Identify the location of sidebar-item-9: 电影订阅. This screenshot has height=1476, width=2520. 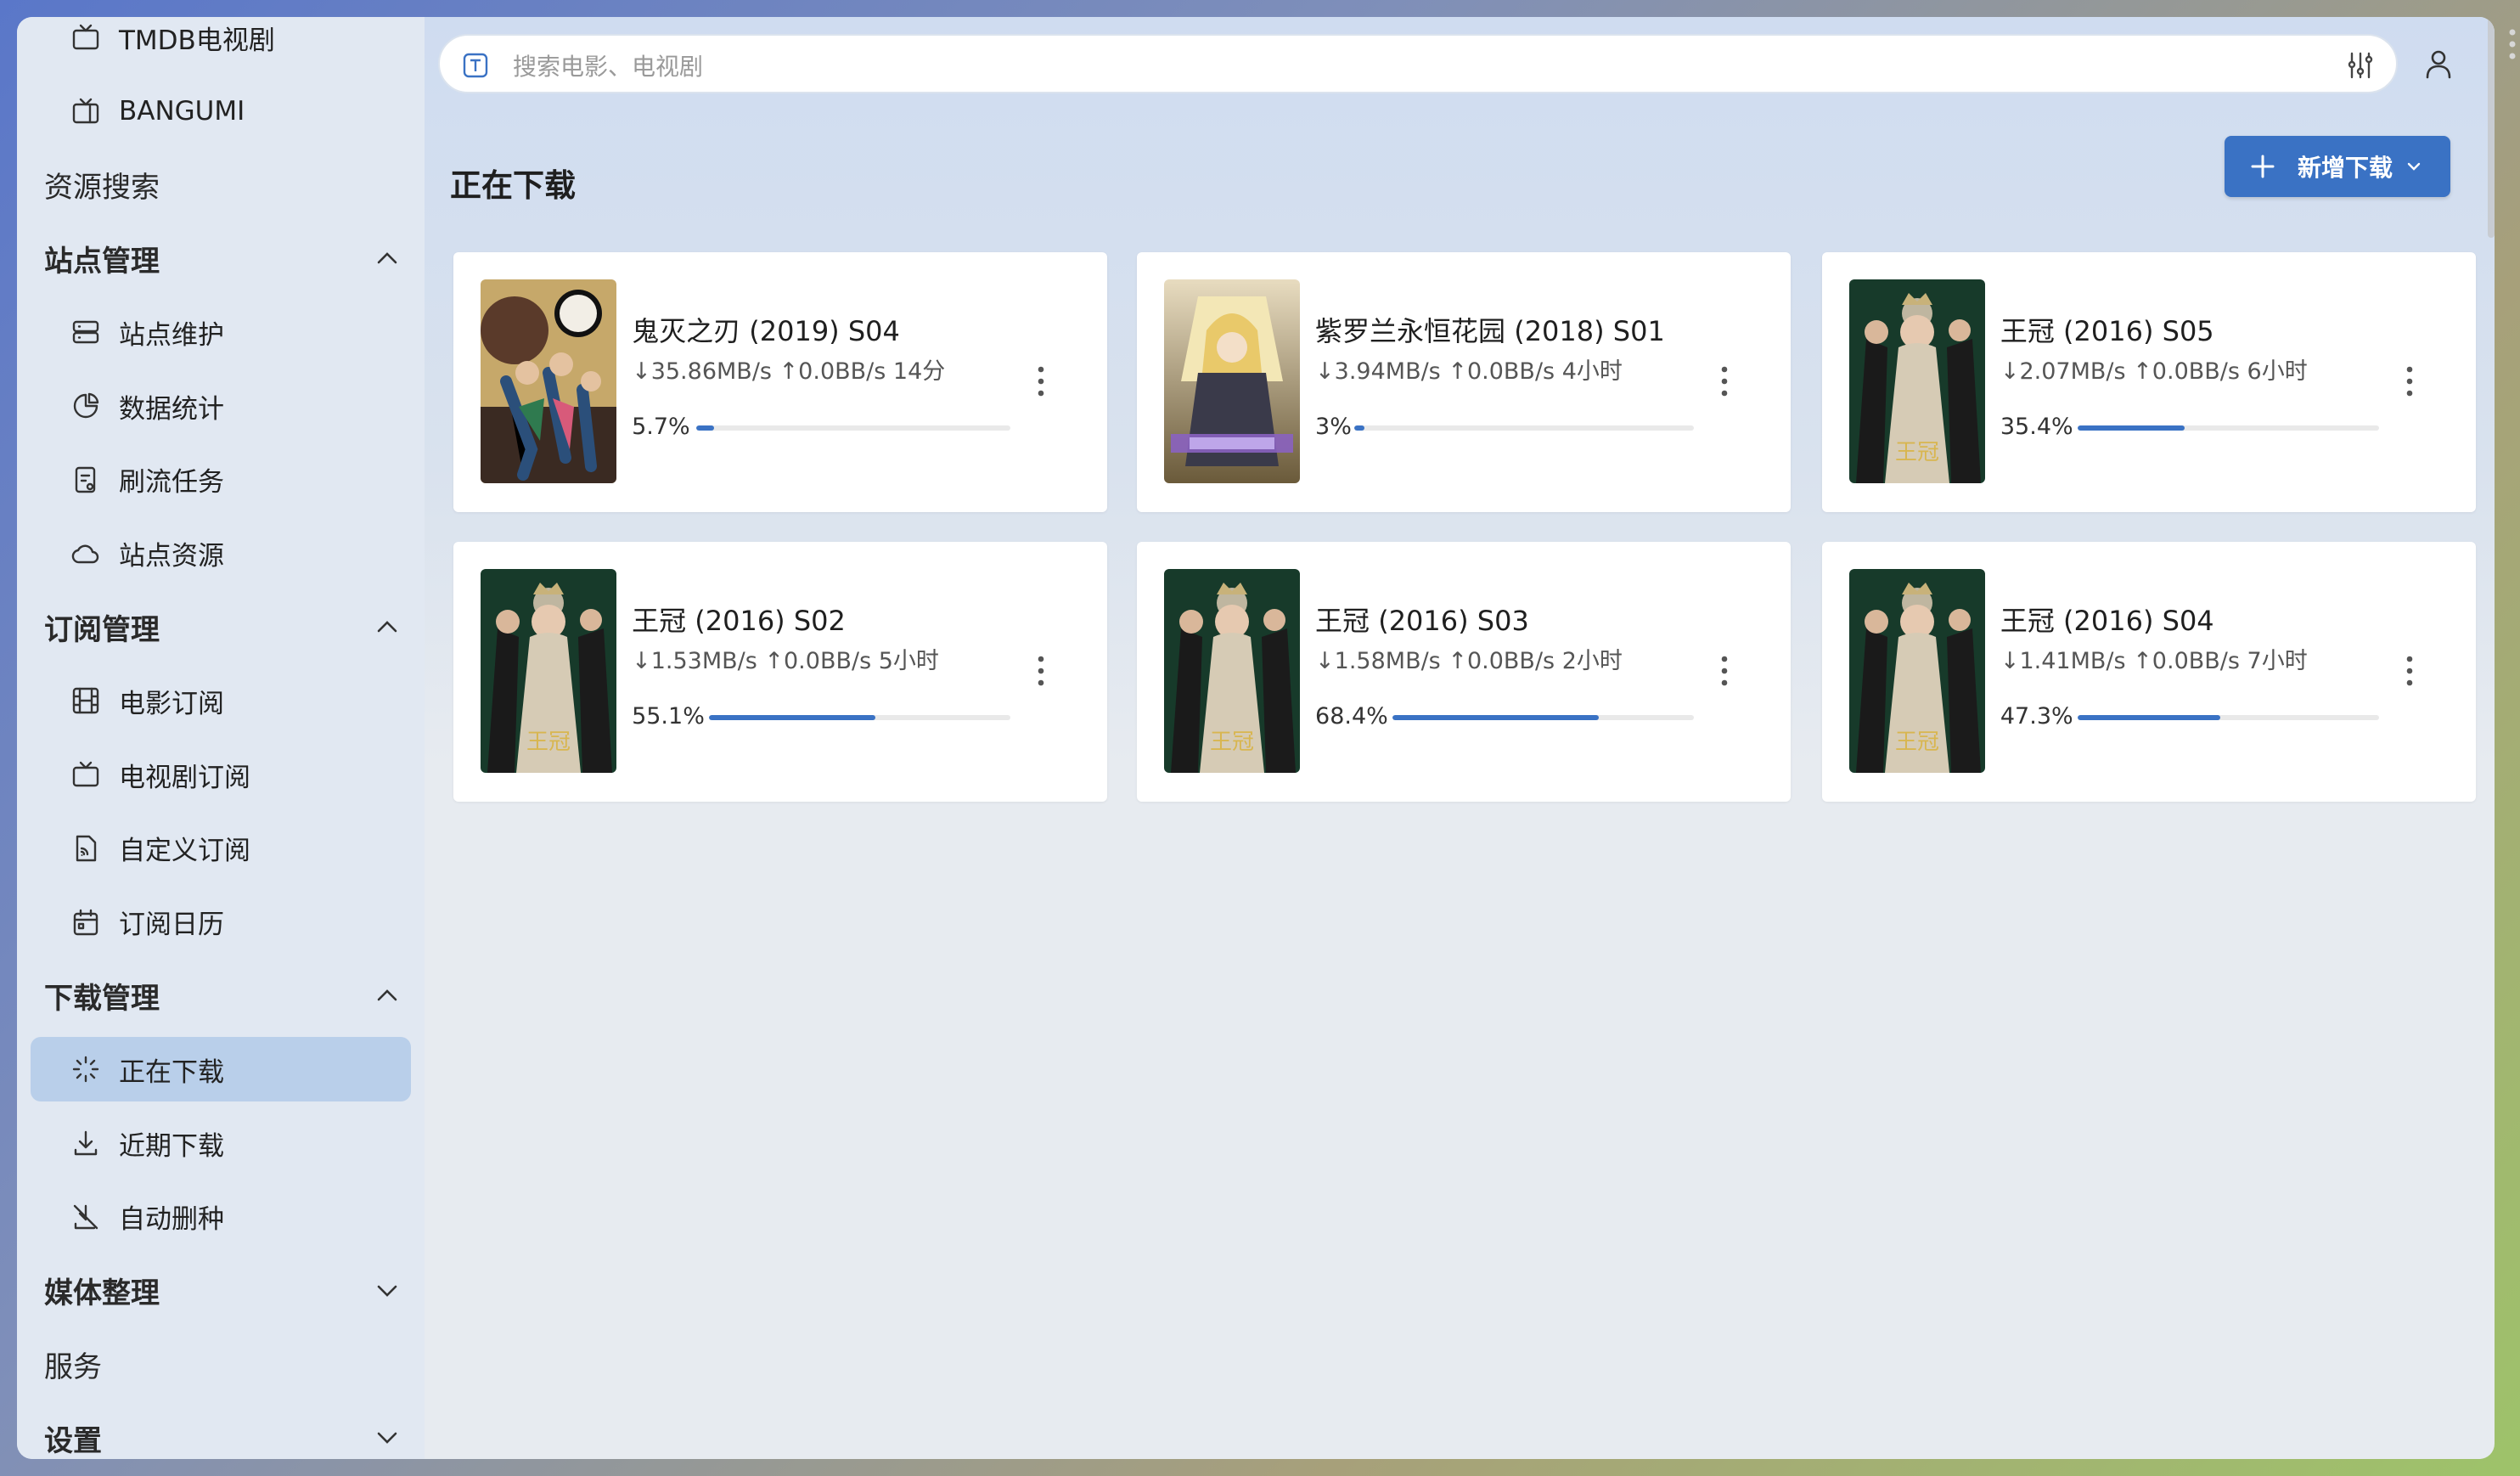
(221, 700).